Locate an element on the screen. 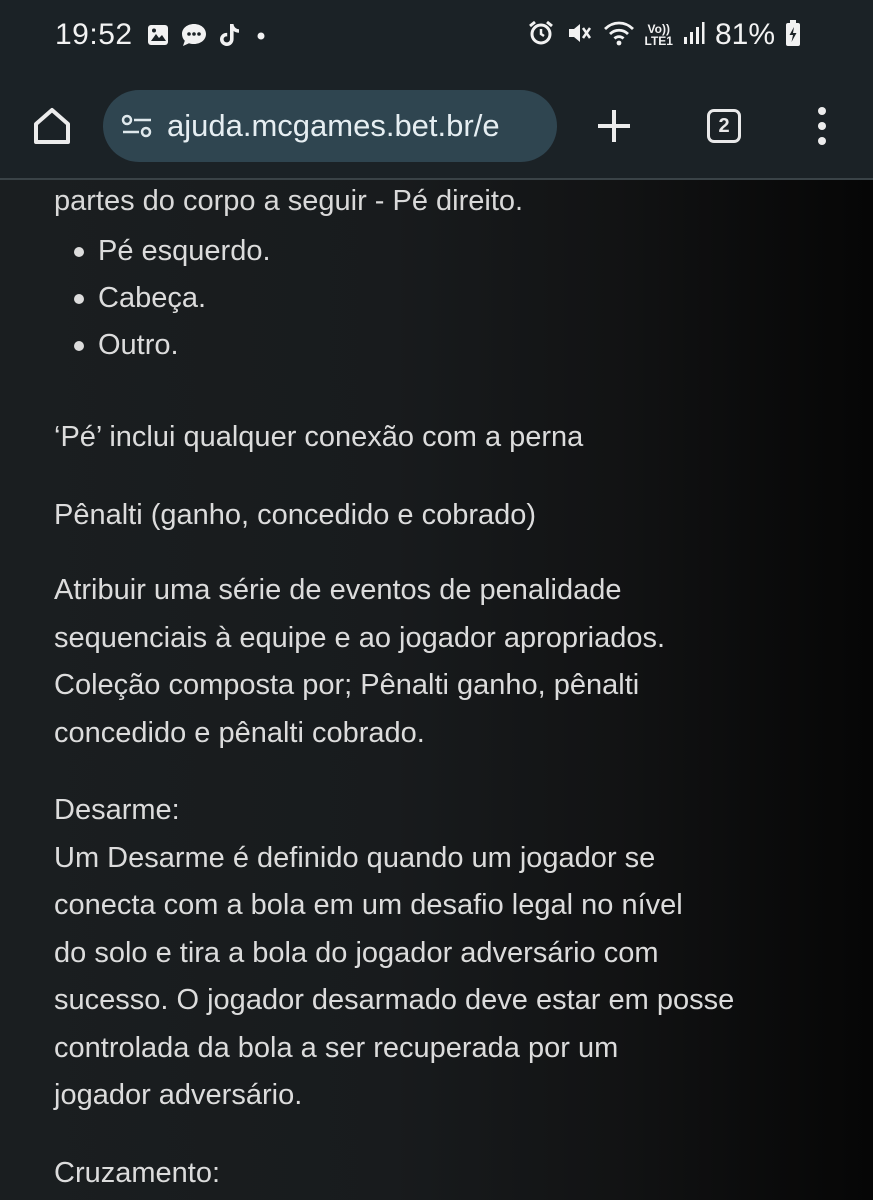  tackle-heading: Desarme: is located at coordinates (117, 810).